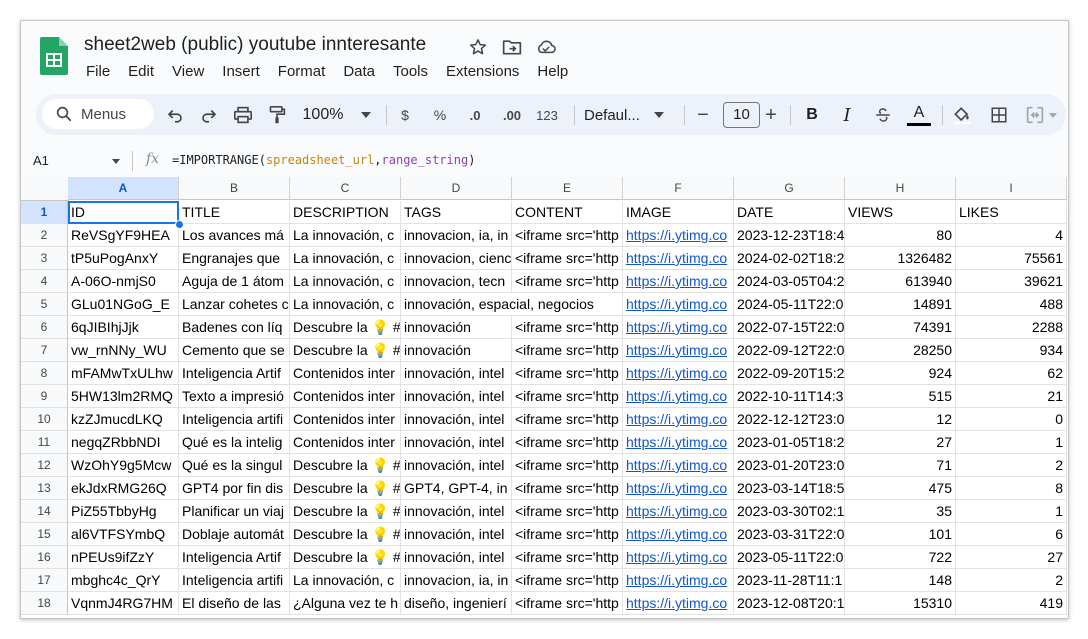 This screenshot has width=1088, height=639. I want to click on table-cell: 0, so click(1011, 419).